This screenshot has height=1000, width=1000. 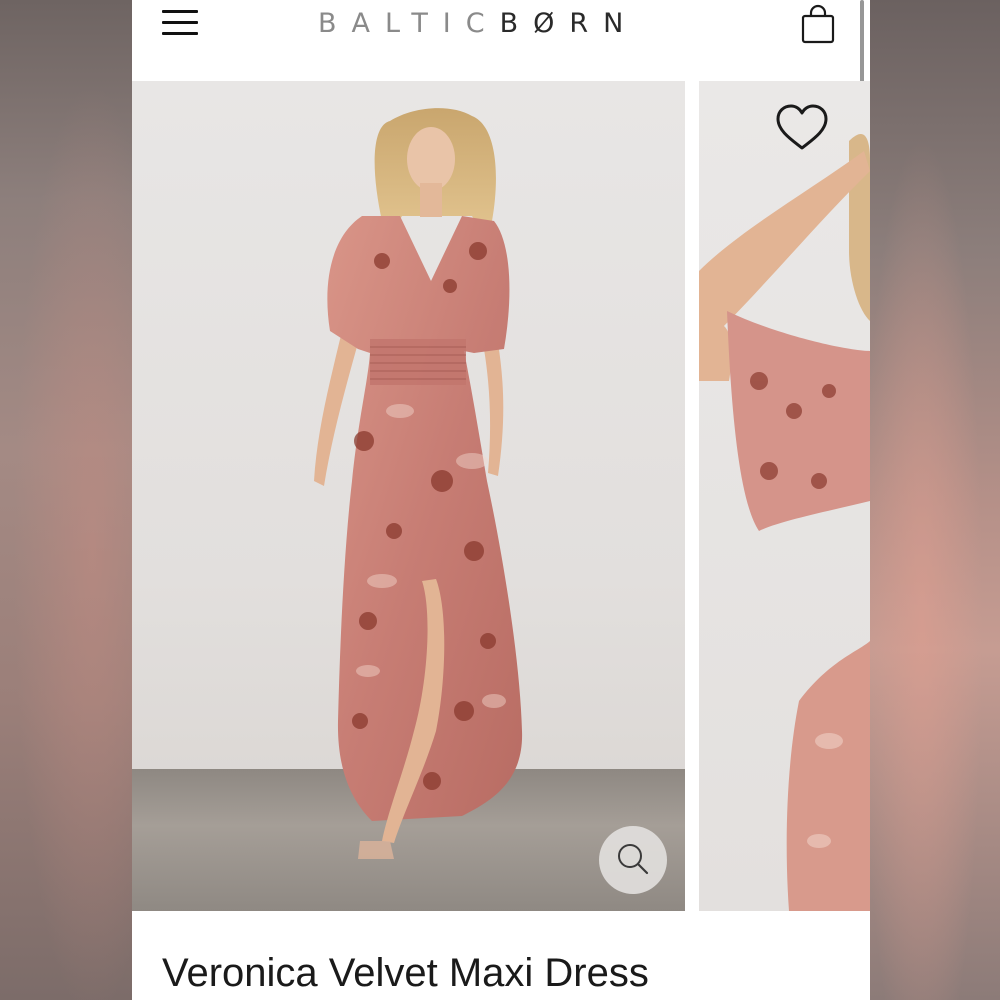 I want to click on magnifier-icon, so click(x=633, y=859).